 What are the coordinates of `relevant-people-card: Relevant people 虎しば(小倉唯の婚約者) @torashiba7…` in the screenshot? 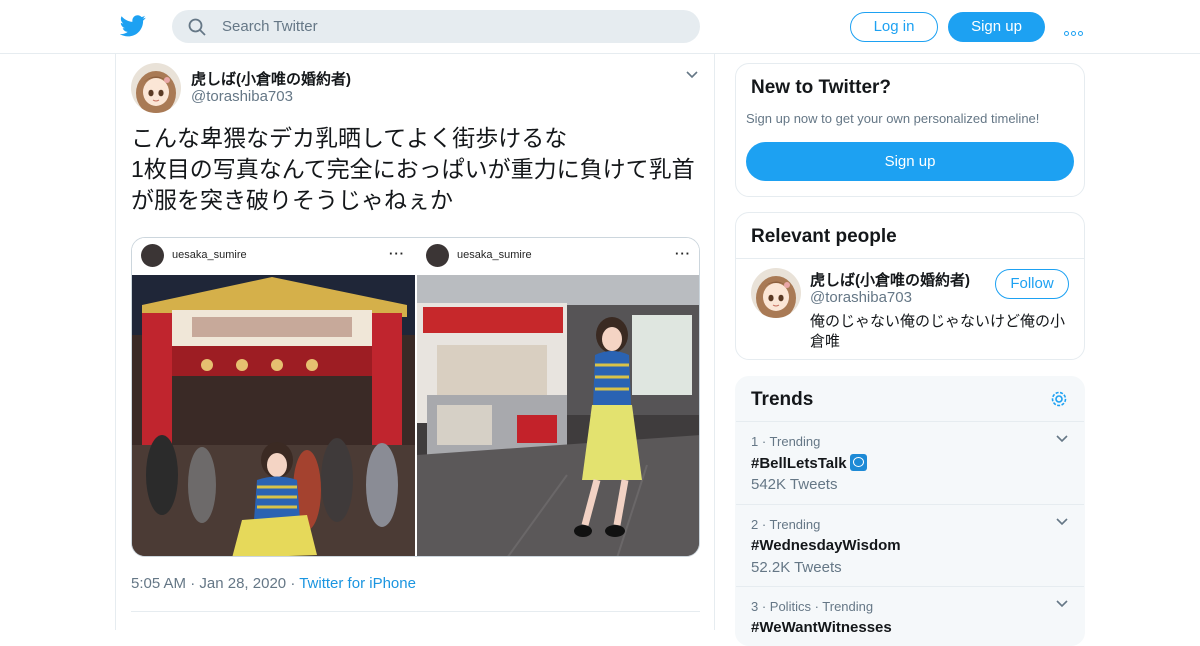 It's located at (910, 286).